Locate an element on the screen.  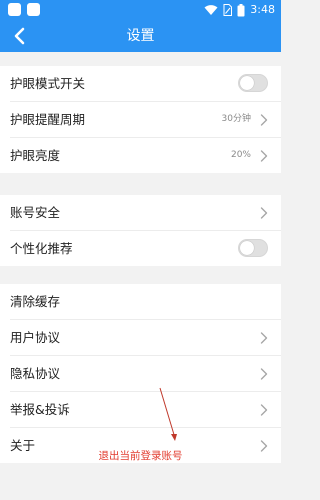
clear-cache-row: 清除缓存 is located at coordinates (145, 302).